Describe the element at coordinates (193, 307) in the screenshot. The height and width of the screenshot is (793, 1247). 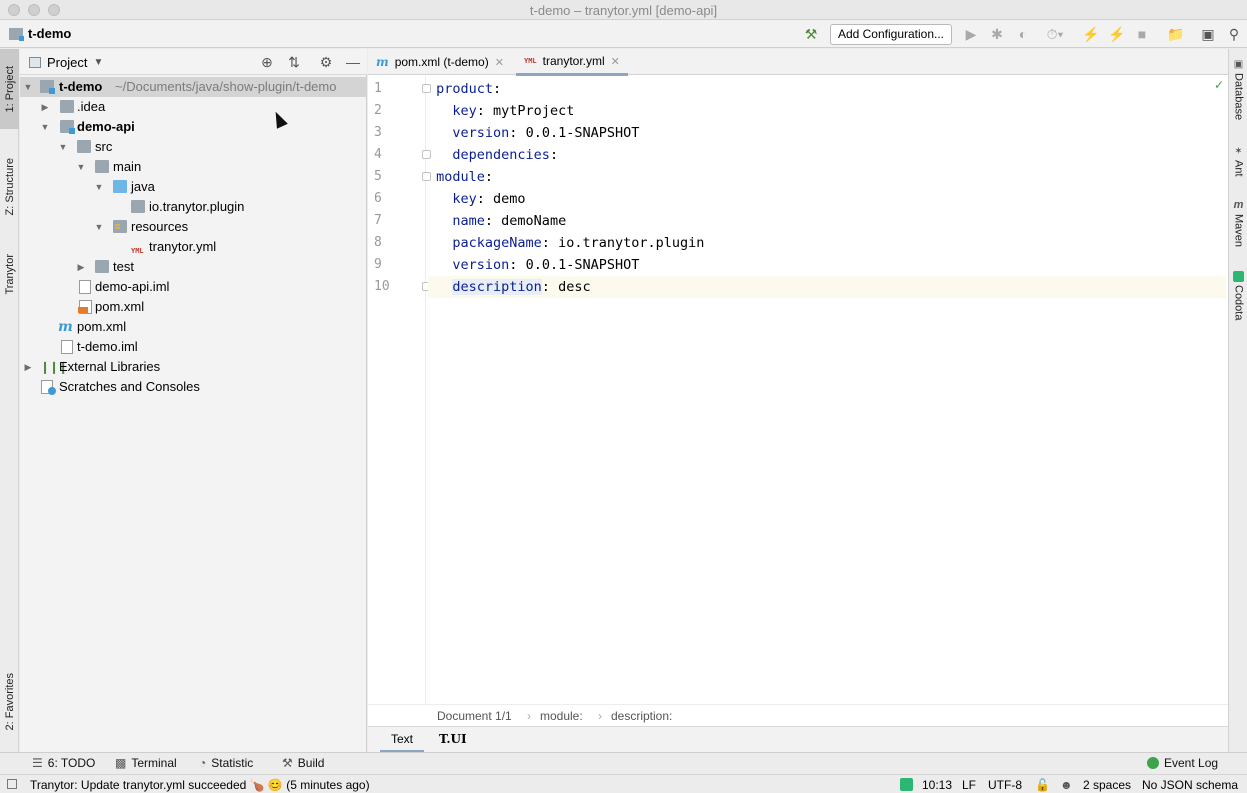
I see `tree-item-module-pom: pom.xml` at that location.